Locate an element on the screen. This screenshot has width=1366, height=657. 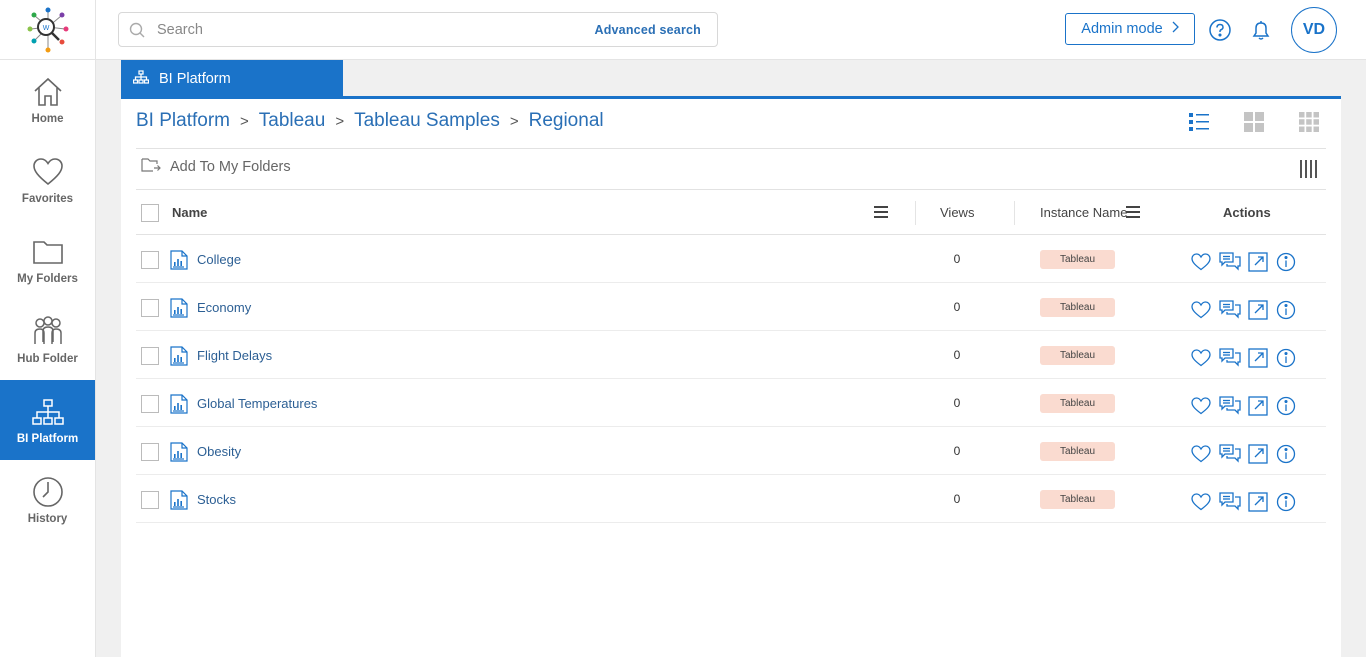
report-name-link: Obesity is located at coordinates (219, 451).